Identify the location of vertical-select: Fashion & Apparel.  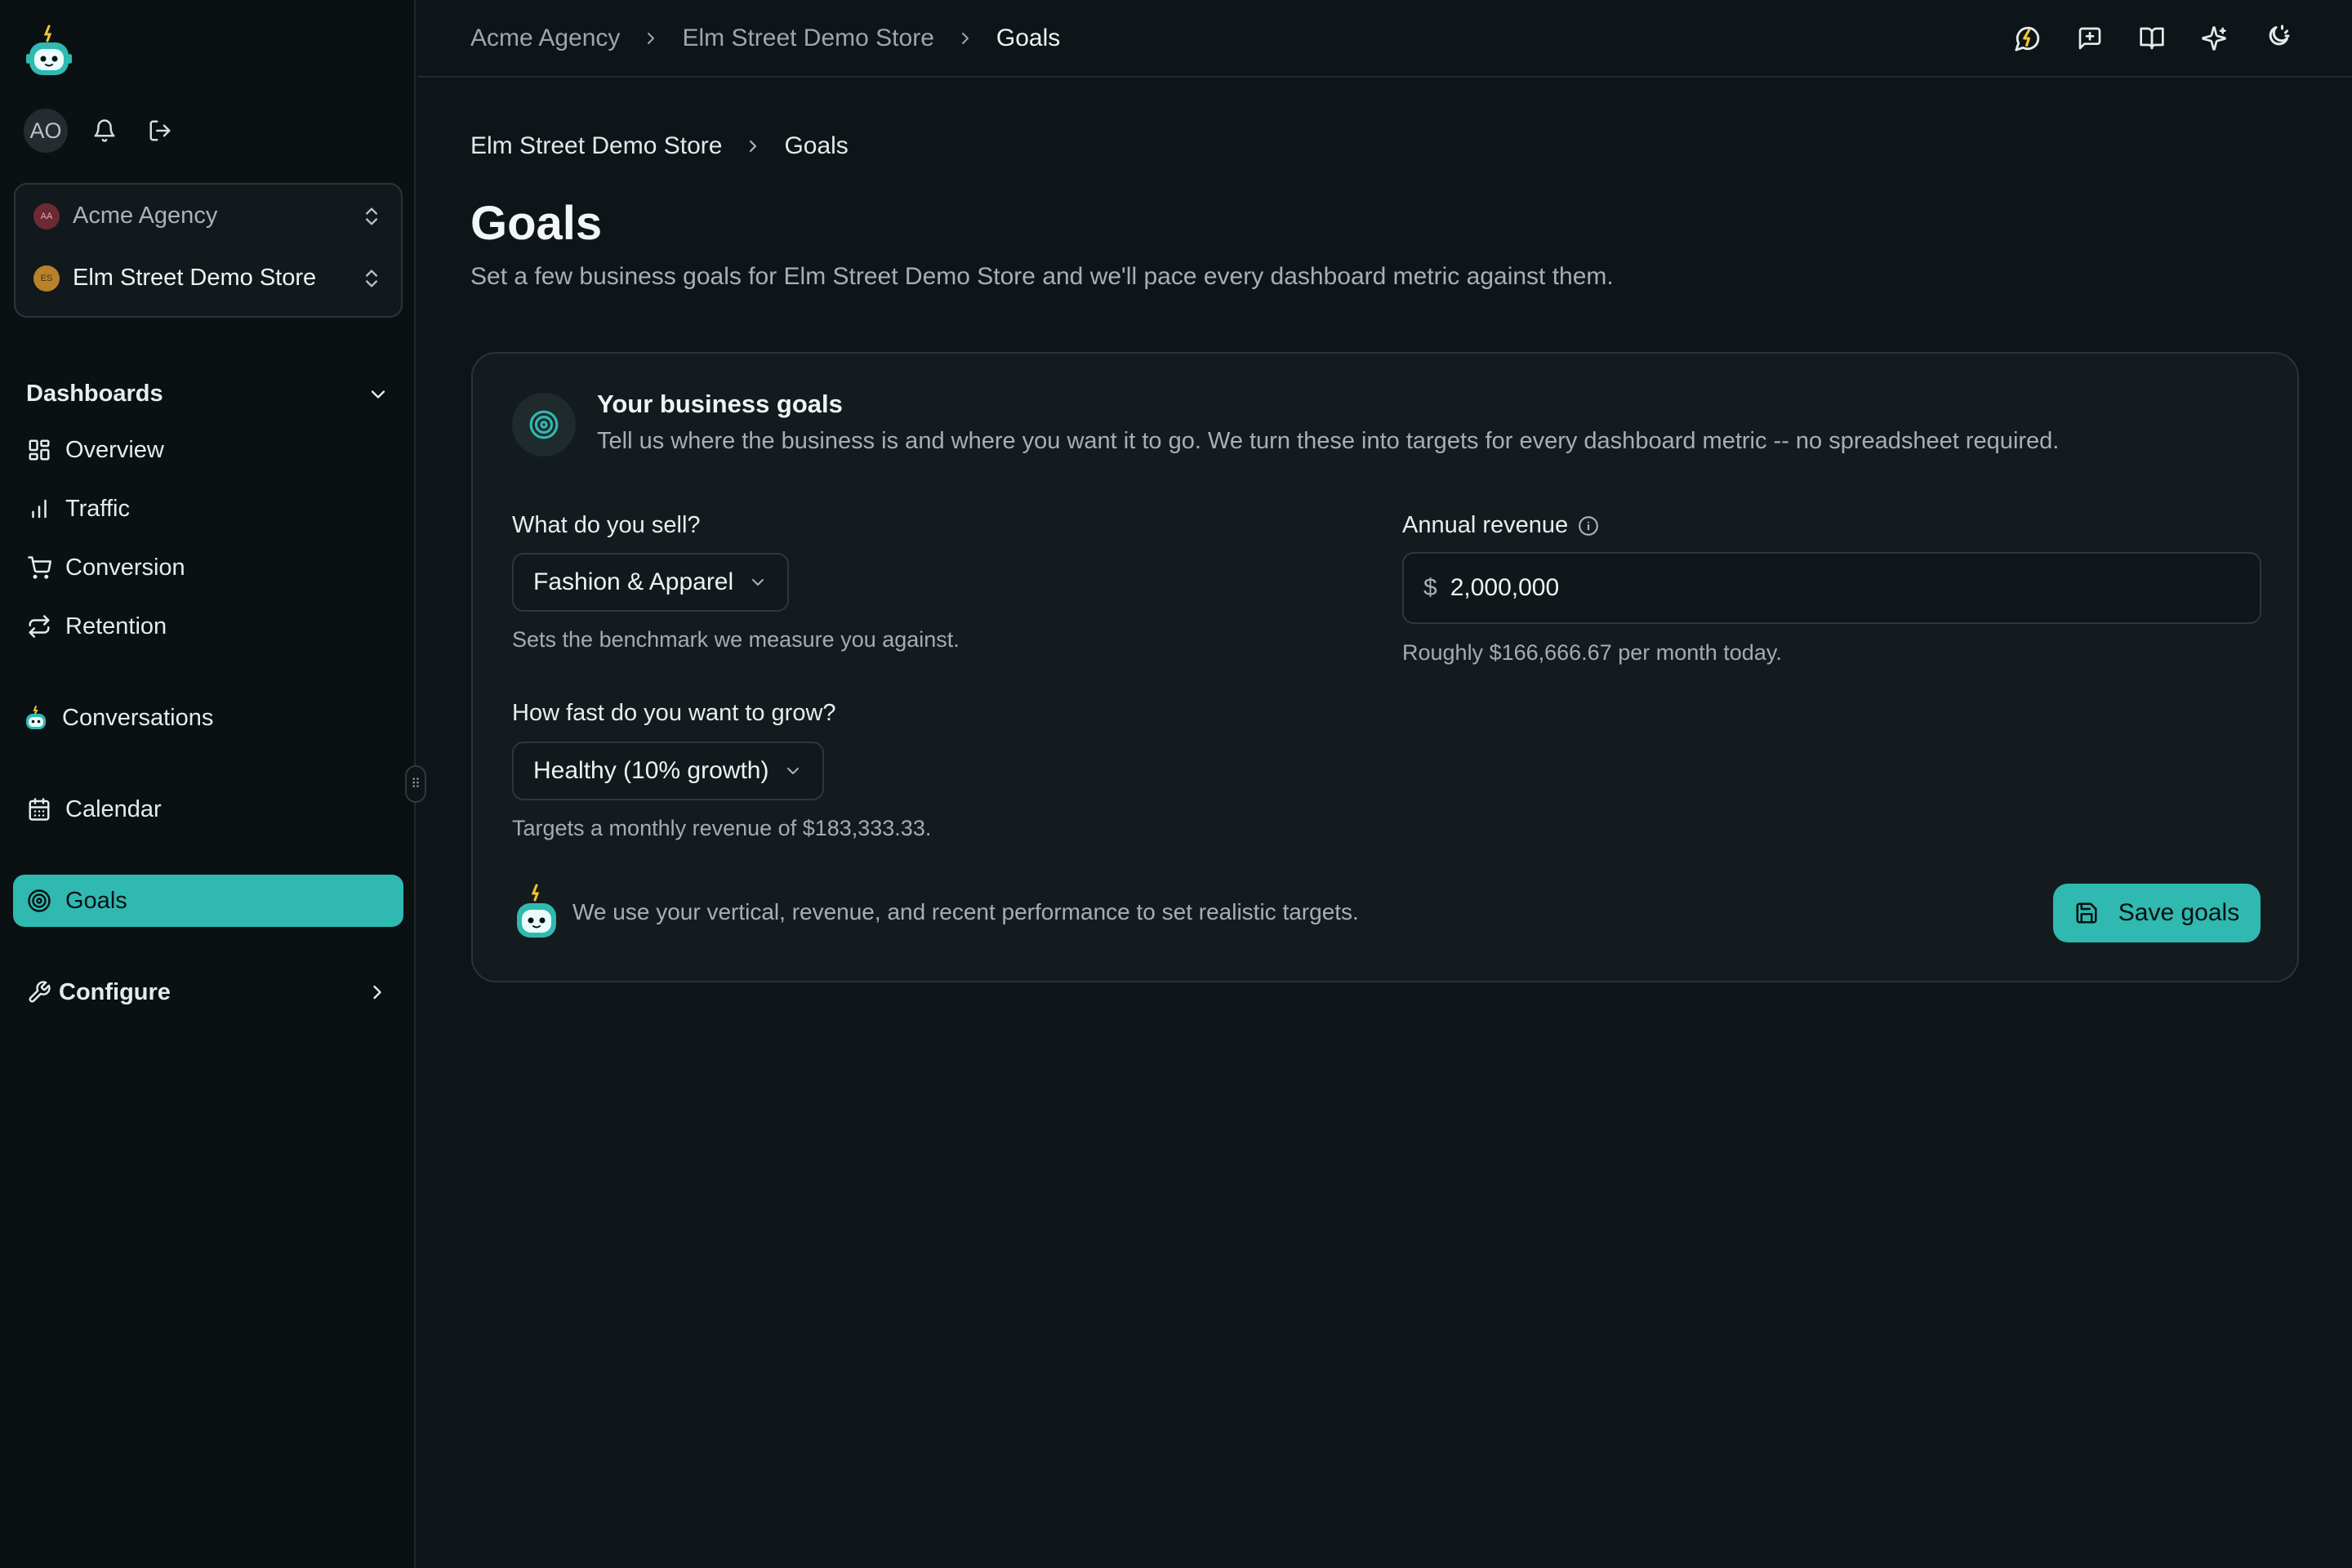
(651, 582).